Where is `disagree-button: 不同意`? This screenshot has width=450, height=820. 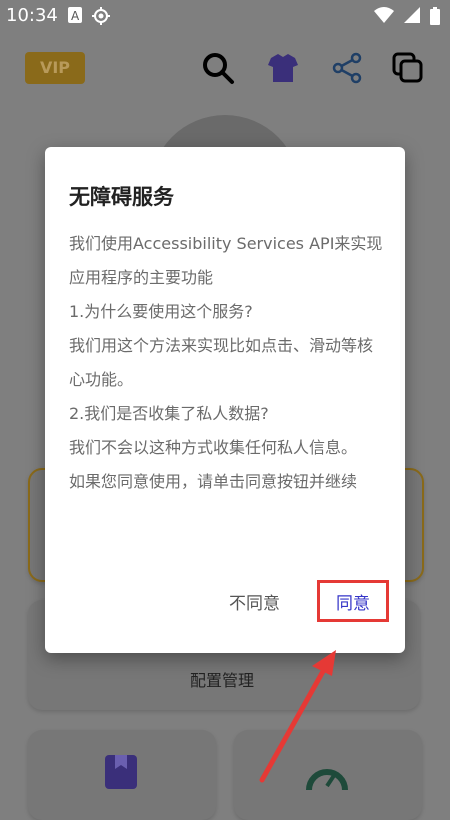
disagree-button: 不同意 is located at coordinates (254, 601).